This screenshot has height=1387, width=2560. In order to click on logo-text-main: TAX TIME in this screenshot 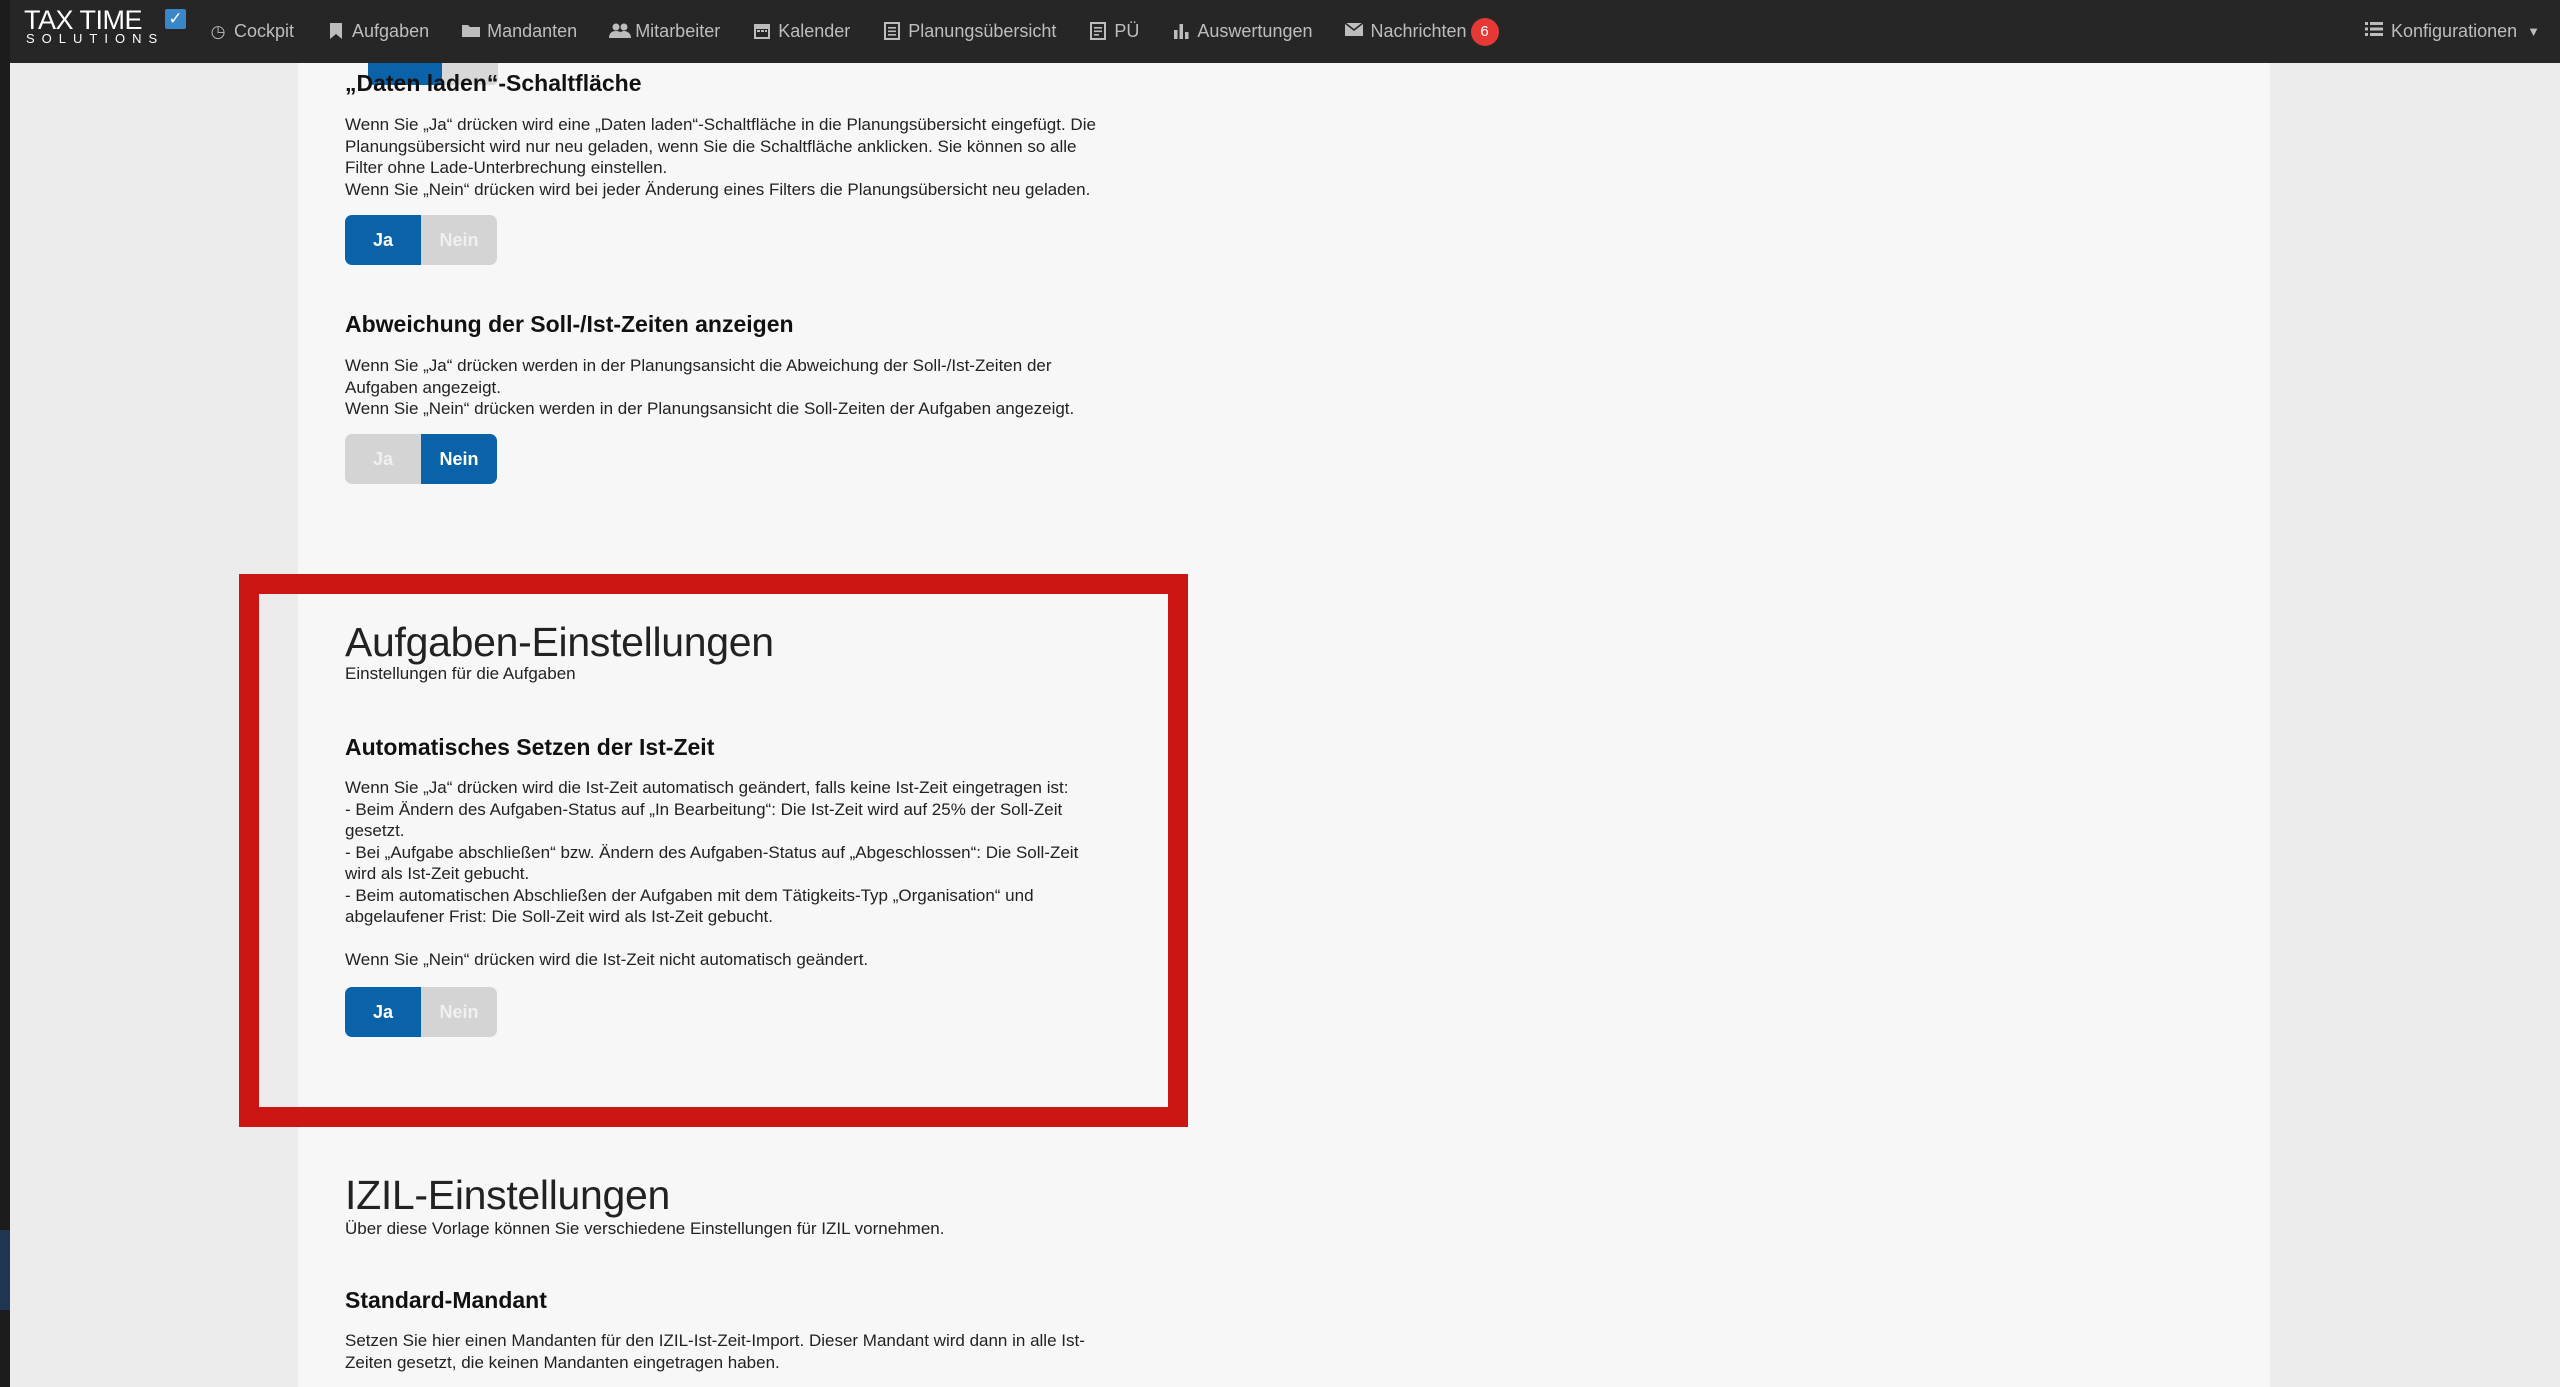, I will do `click(83, 20)`.